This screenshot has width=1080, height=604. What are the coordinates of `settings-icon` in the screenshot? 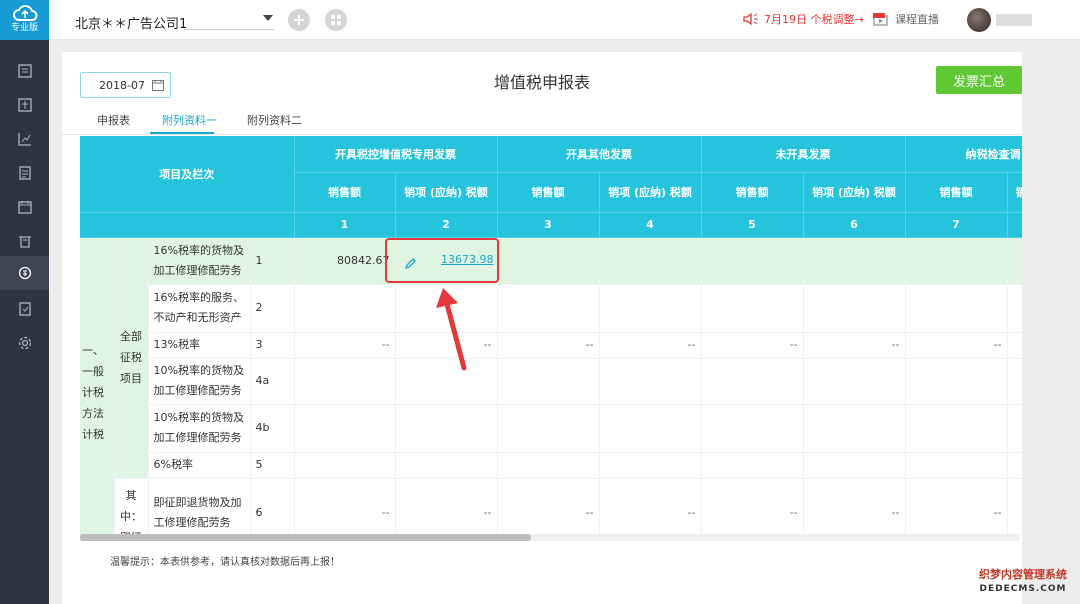 It's located at (24, 343).